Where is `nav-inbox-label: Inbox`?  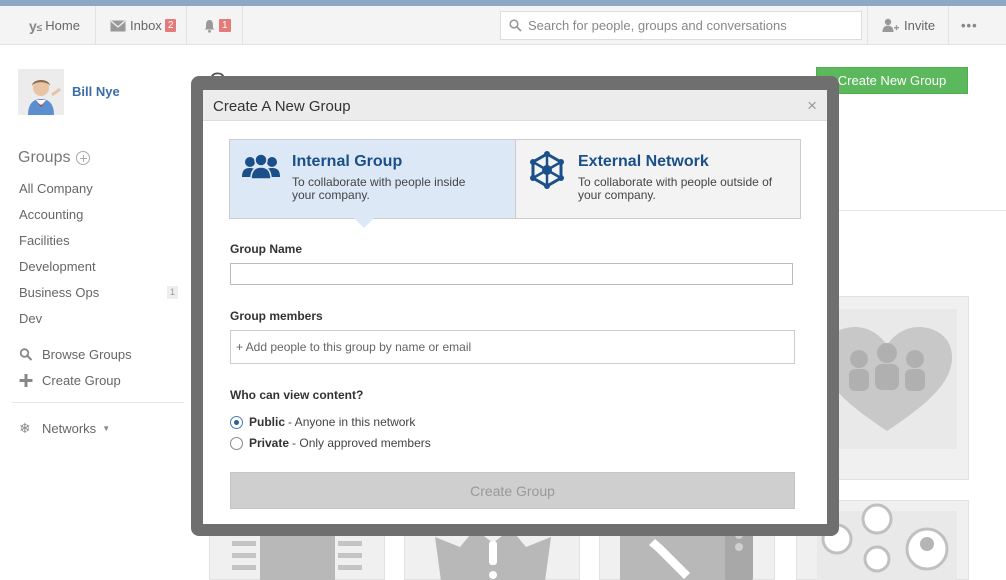
nav-inbox-label: Inbox is located at coordinates (146, 25).